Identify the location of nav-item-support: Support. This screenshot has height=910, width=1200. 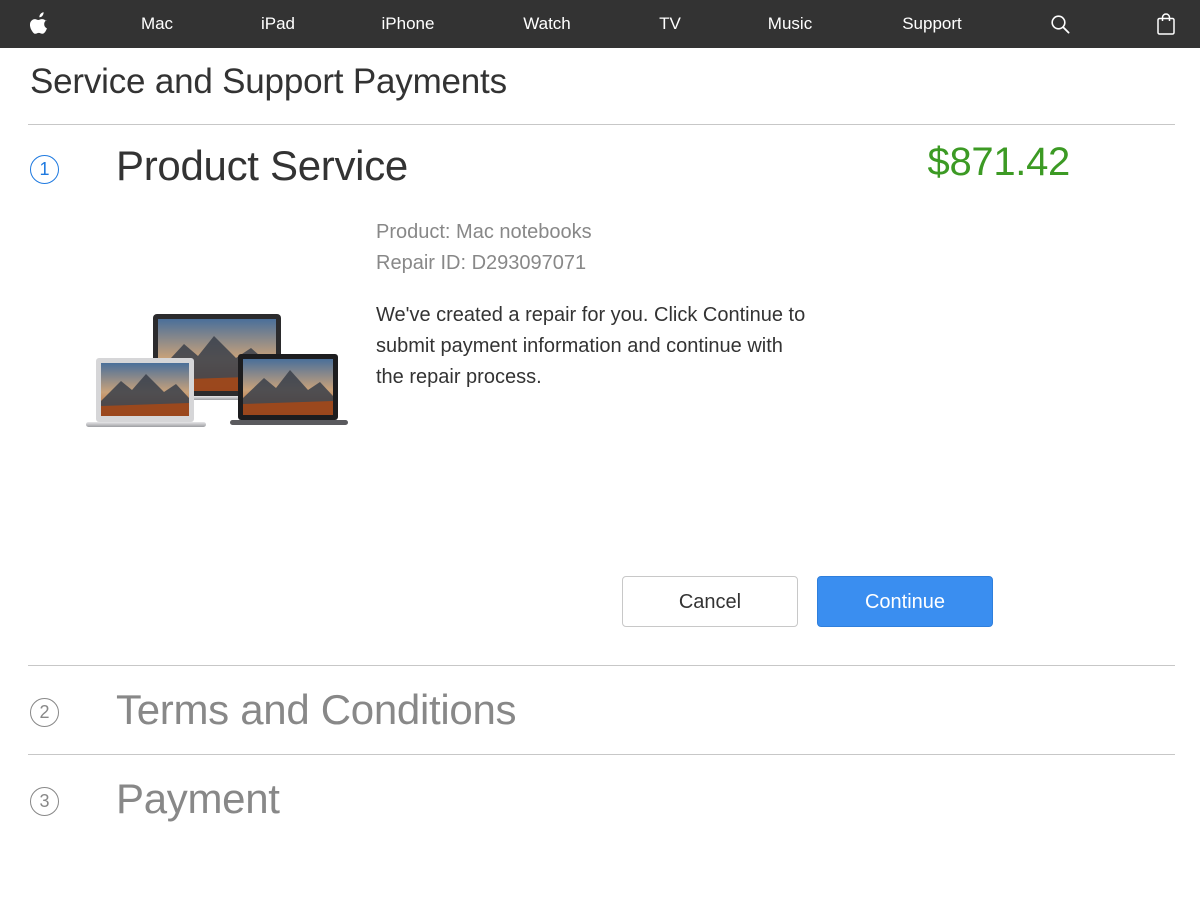
(932, 24).